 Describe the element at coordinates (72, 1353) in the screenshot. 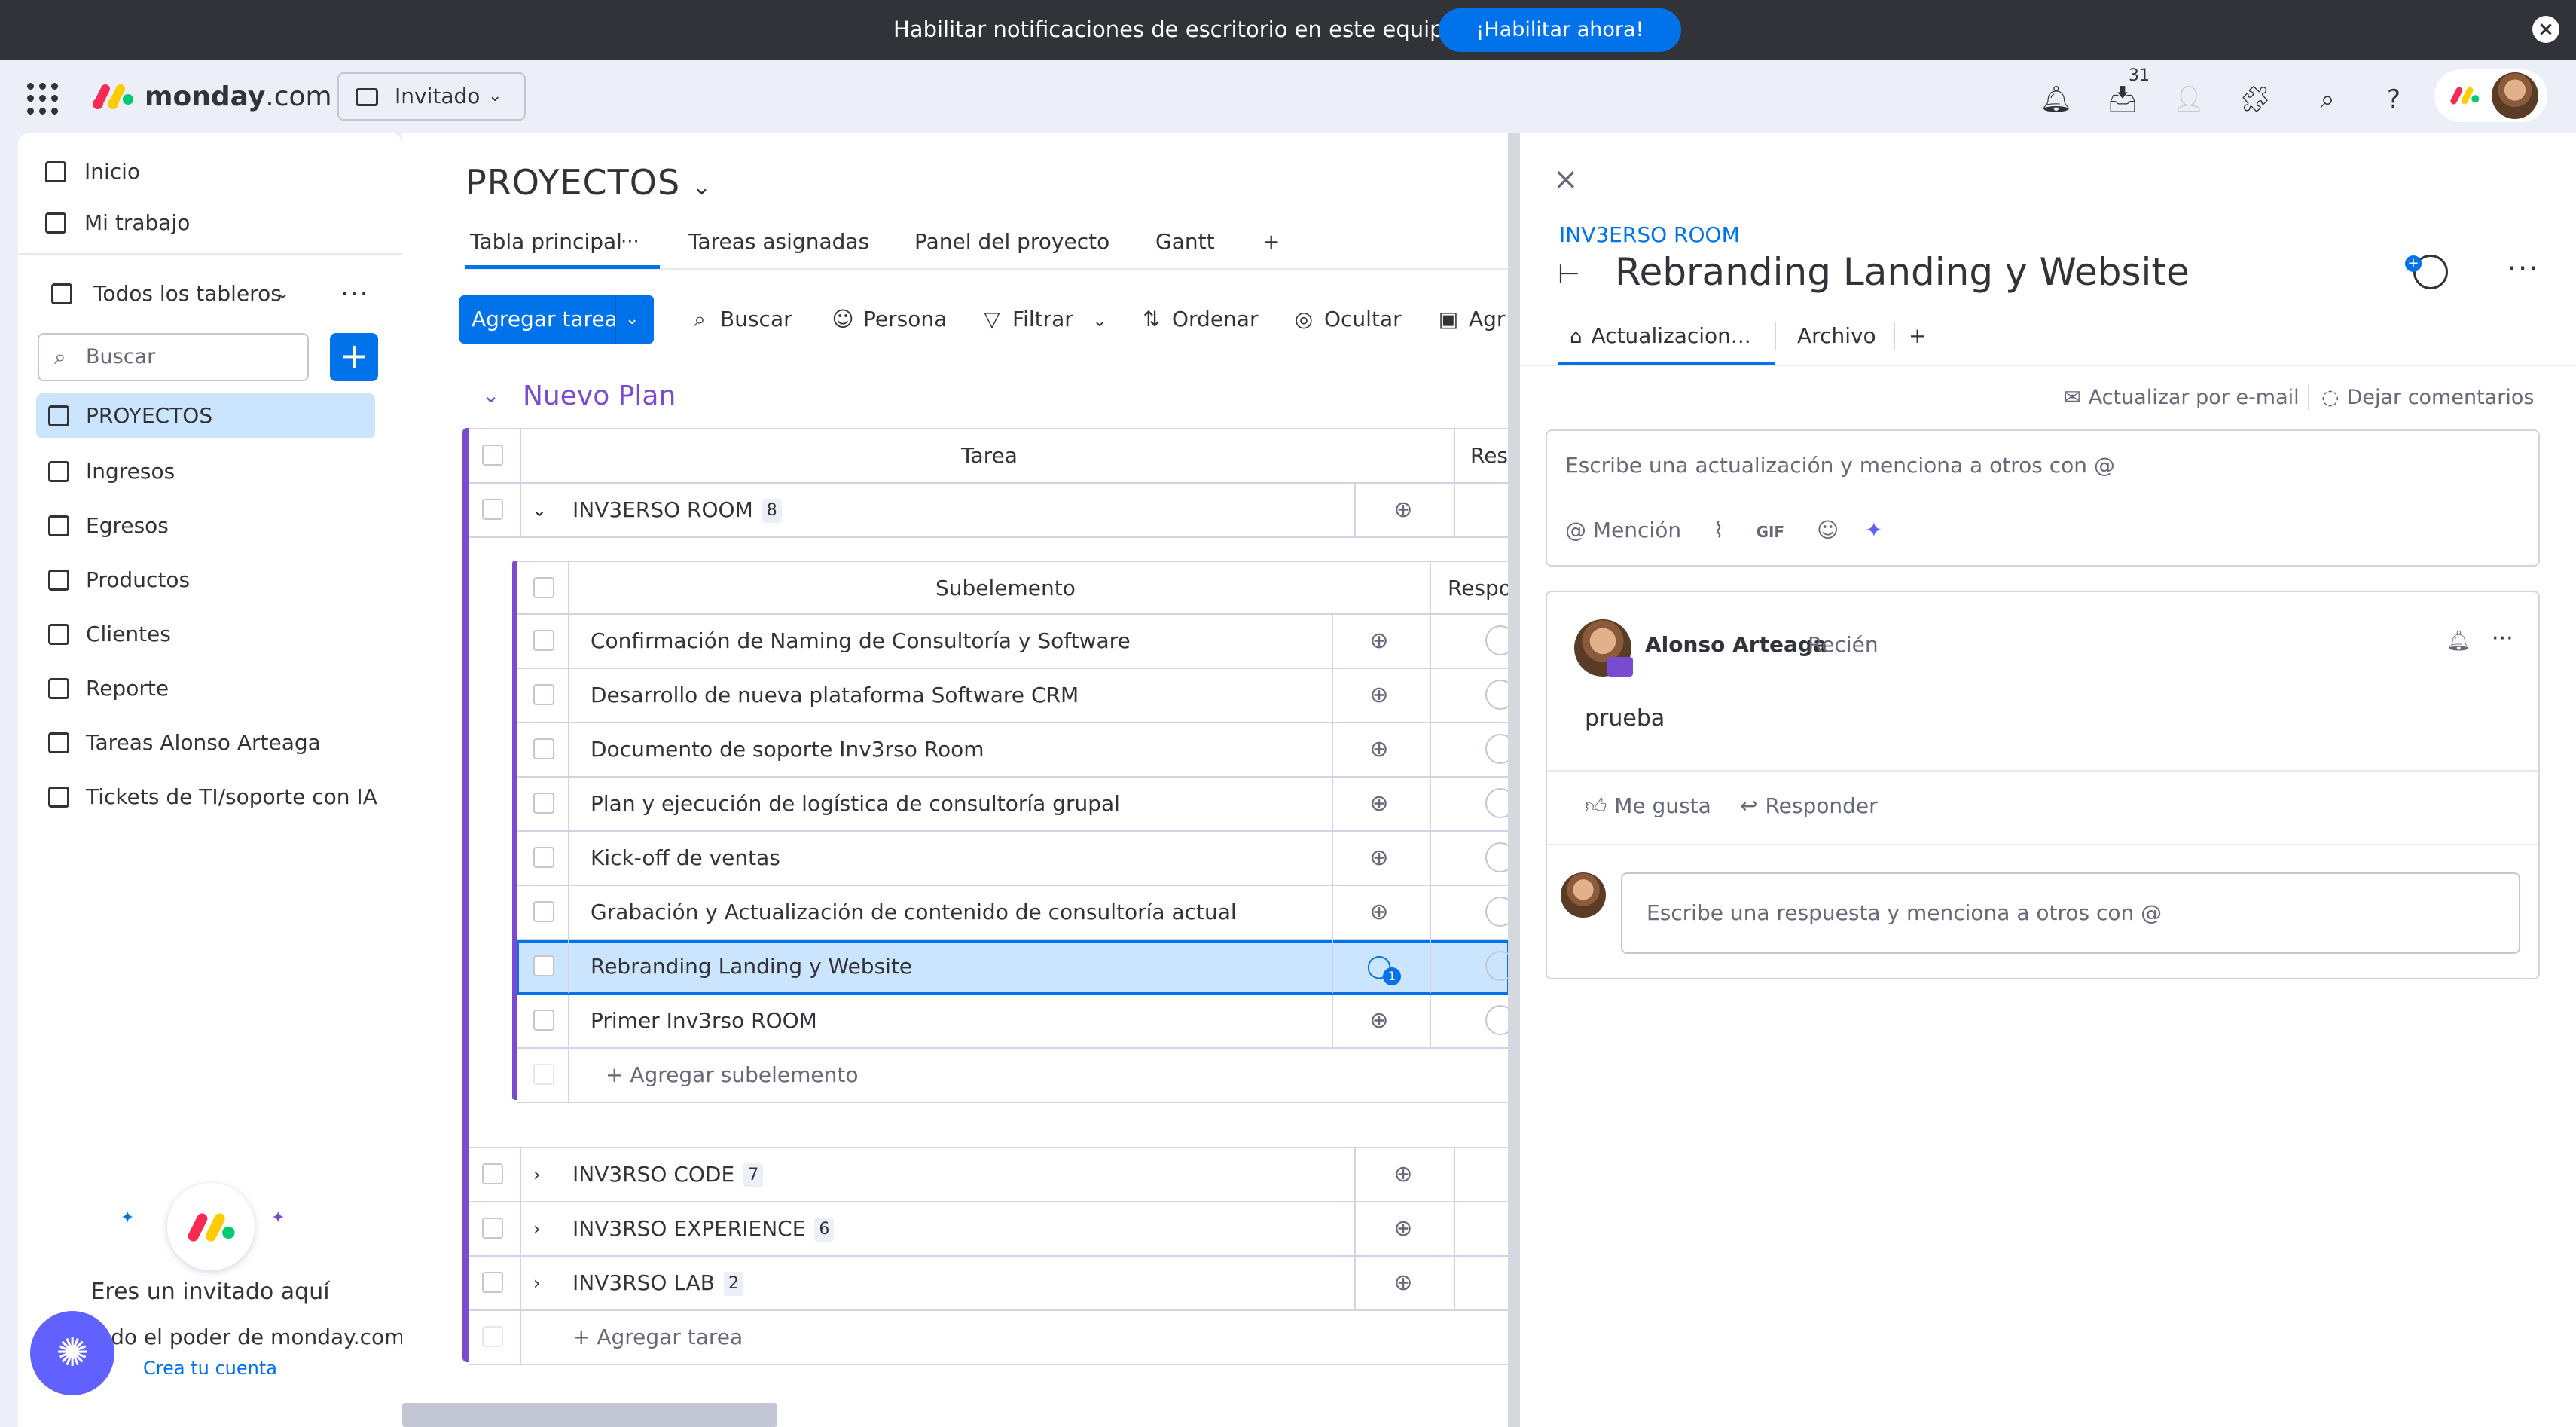

I see `help-assistant-button: ✺` at that location.